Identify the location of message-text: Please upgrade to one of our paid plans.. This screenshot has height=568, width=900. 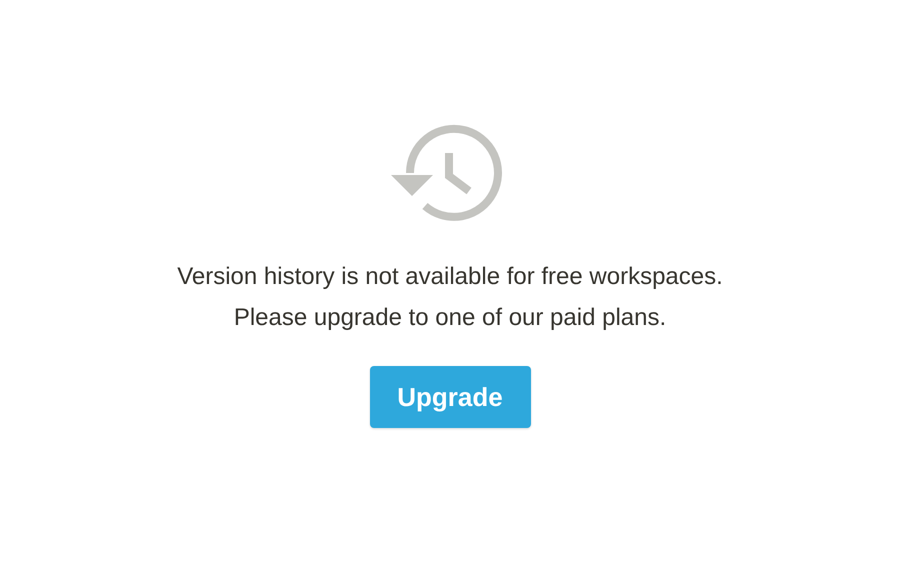
(450, 318).